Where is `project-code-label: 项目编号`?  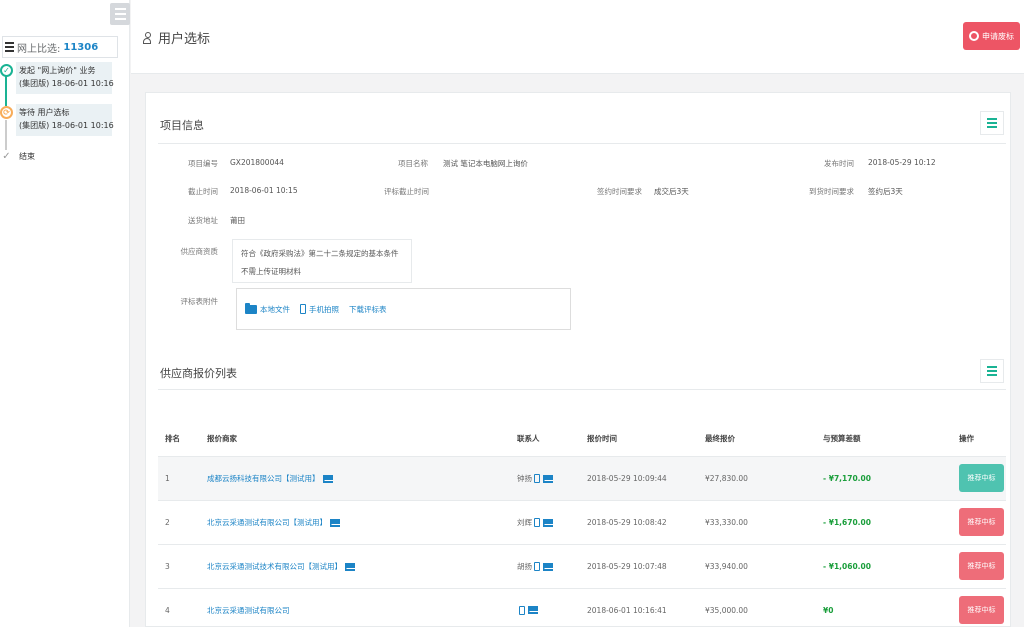 project-code-label: 项目编号 is located at coordinates (203, 163).